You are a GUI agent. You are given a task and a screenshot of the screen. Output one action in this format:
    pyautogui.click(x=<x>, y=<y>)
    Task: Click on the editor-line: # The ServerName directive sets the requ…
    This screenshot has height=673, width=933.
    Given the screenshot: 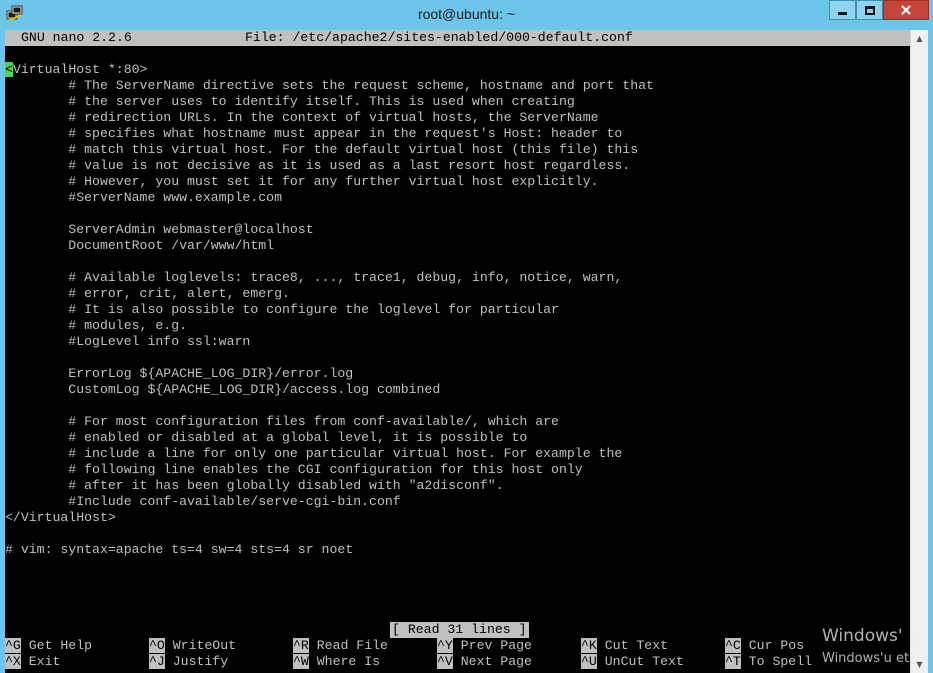 What is the action you would take?
    pyautogui.click(x=457, y=86)
    